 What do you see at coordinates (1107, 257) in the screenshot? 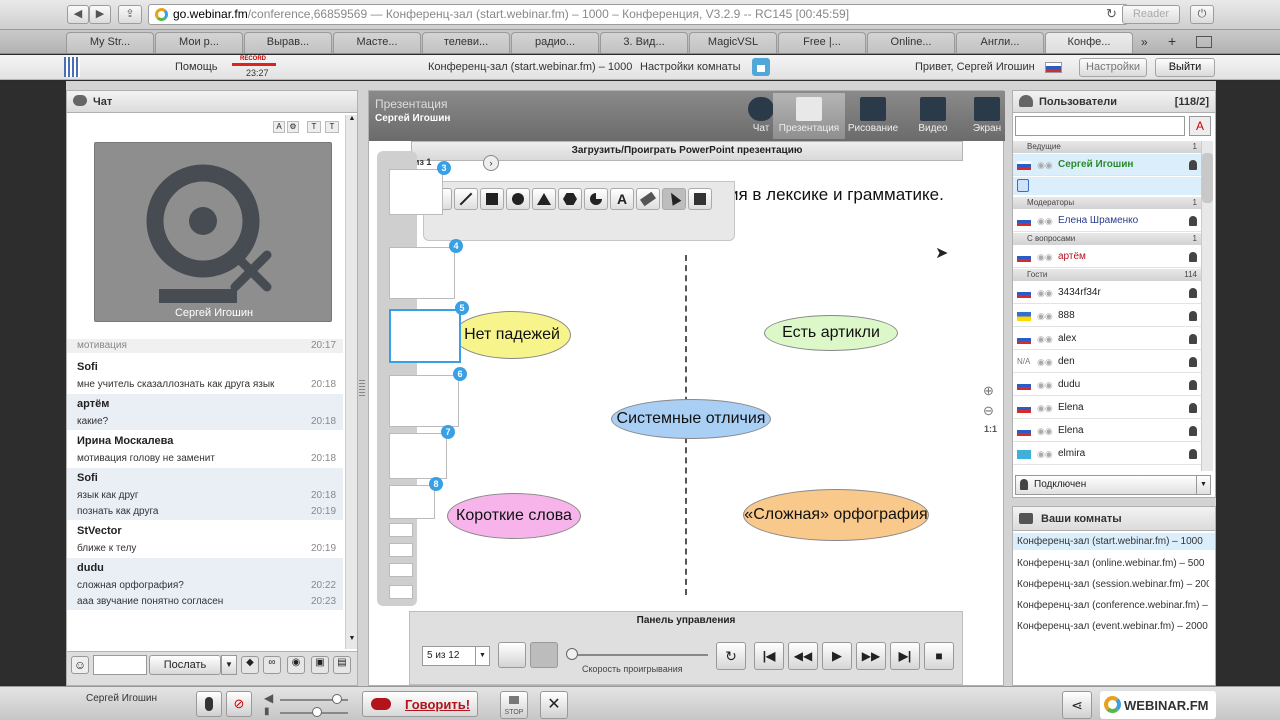
I see `user-row: ◉◉ артём` at bounding box center [1107, 257].